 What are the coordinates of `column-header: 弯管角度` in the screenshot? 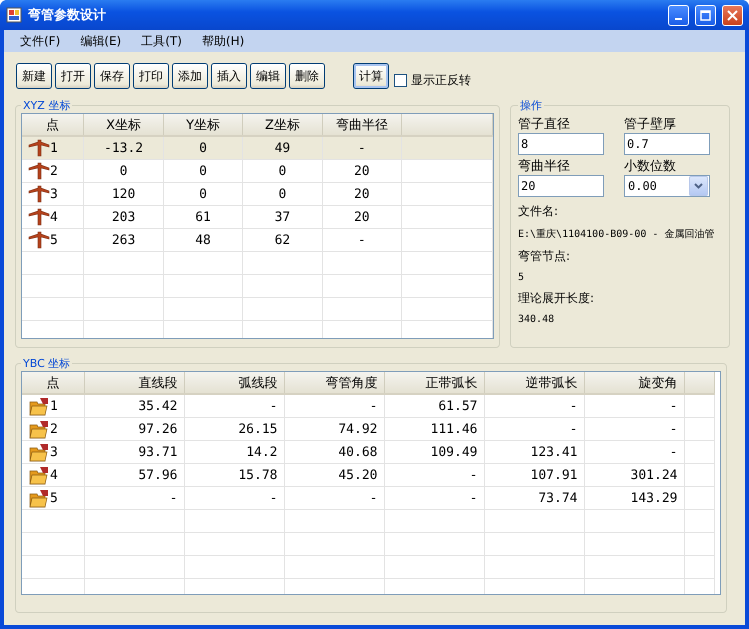 It's located at (334, 383).